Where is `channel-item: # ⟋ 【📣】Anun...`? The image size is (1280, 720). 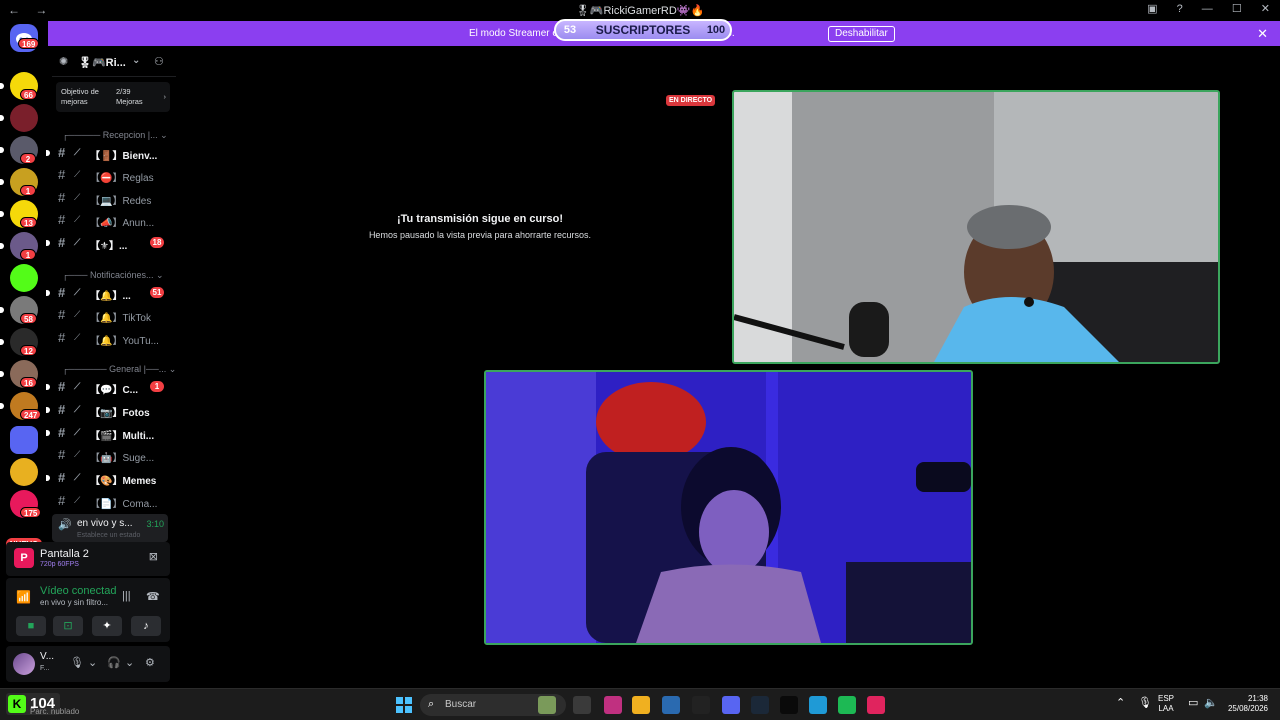
channel-item: # ⟋ 【📣】Anun... is located at coordinates (112, 220).